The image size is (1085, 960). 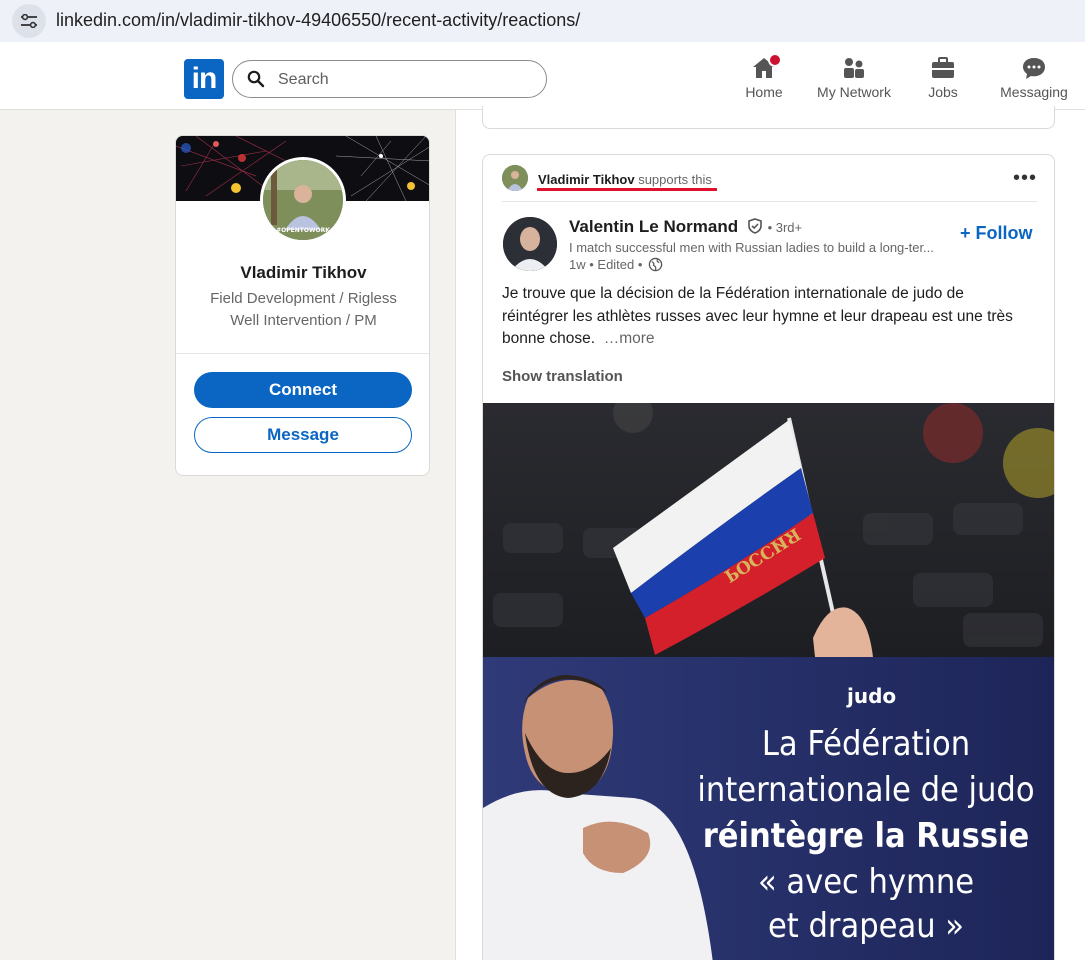 What do you see at coordinates (866, 926) in the screenshot?
I see `image-headline-line5: et drapeau »` at bounding box center [866, 926].